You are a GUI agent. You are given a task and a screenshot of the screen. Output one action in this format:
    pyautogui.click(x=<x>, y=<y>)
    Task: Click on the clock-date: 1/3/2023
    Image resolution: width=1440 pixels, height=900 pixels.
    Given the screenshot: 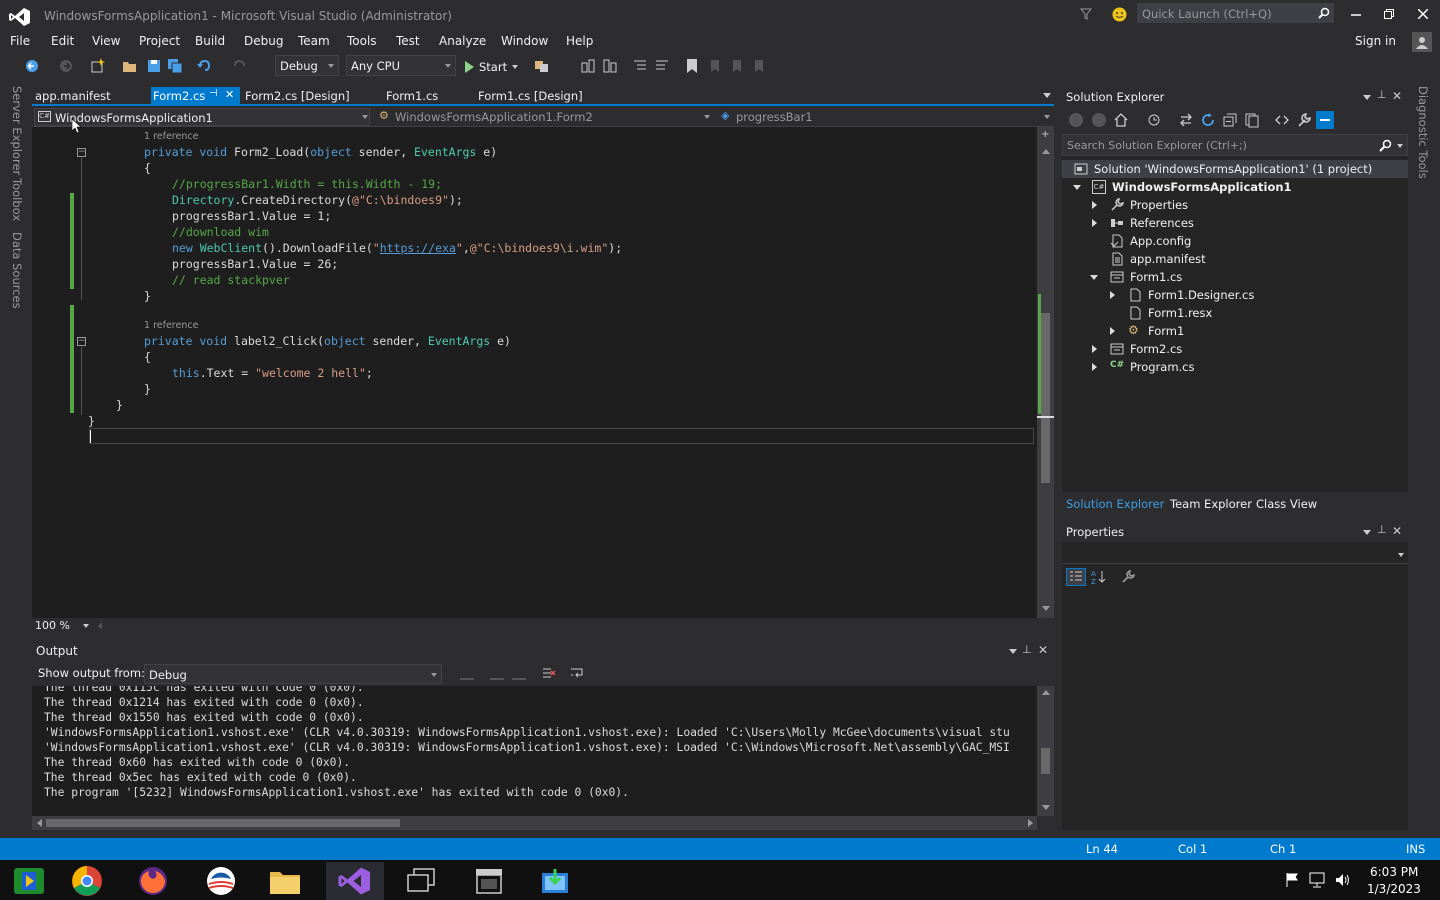 What is the action you would take?
    pyautogui.click(x=1394, y=889)
    